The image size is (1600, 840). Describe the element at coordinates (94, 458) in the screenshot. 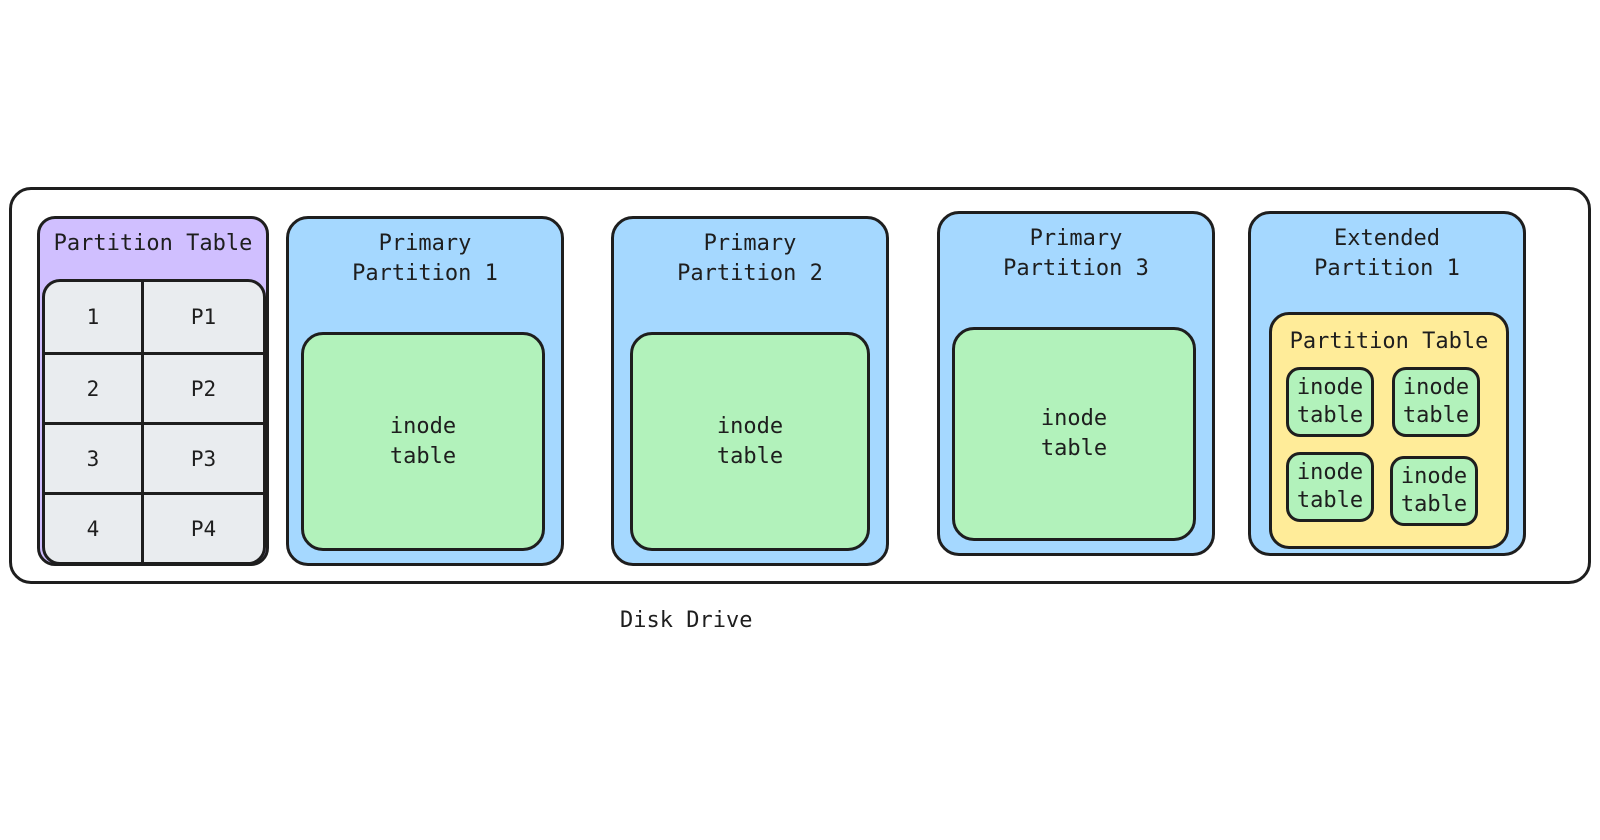

I see `partition-index: 3` at that location.